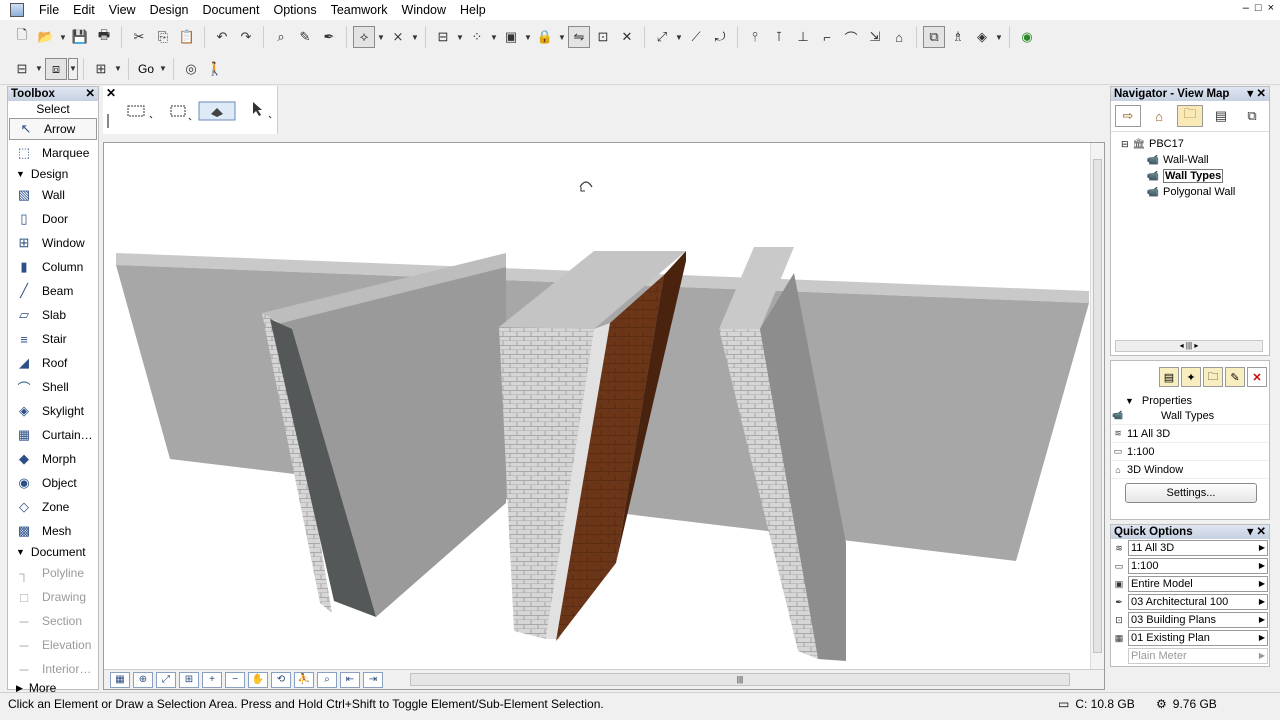  What do you see at coordinates (1198, 584) in the screenshot?
I see `structure-display-select: Entire Model ▶` at bounding box center [1198, 584].